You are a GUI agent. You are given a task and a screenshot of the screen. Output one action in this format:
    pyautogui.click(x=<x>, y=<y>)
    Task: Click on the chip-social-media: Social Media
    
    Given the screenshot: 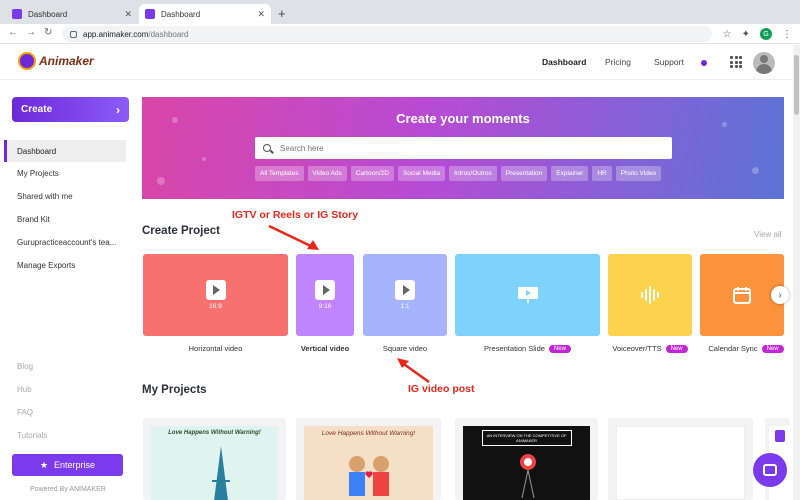 What is the action you would take?
    pyautogui.click(x=421, y=173)
    